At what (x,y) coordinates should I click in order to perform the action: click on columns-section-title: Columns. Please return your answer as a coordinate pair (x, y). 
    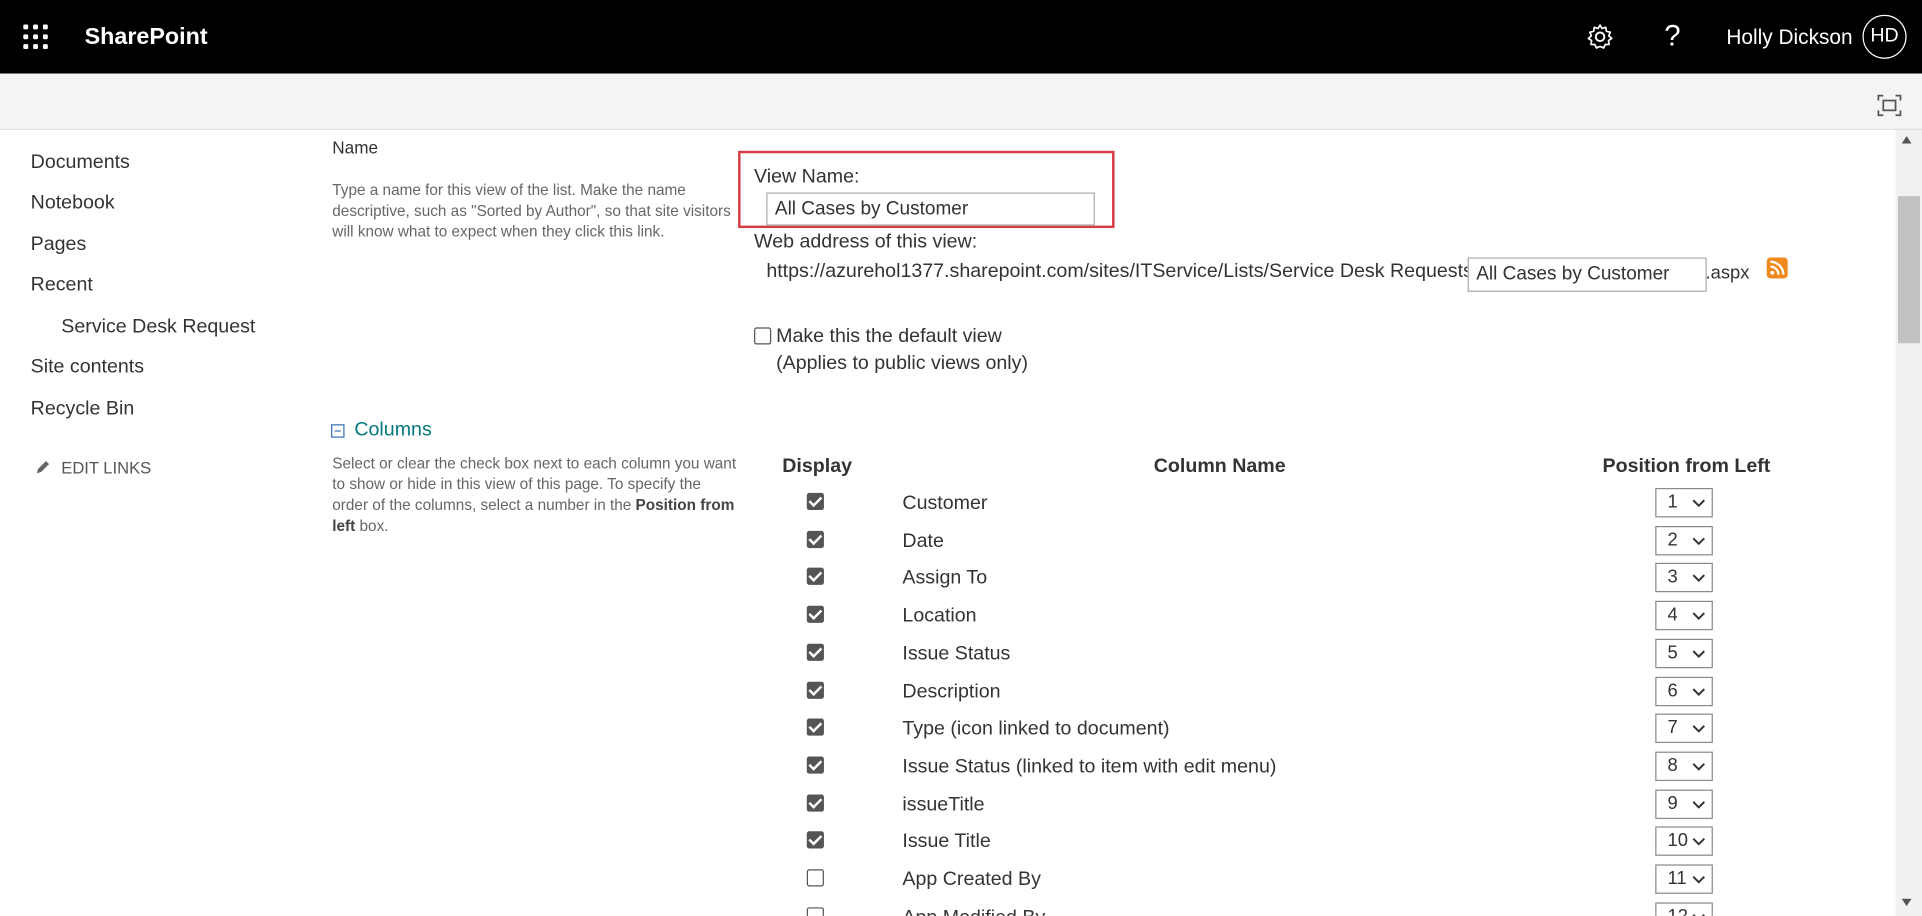
    Looking at the image, I should click on (392, 430).